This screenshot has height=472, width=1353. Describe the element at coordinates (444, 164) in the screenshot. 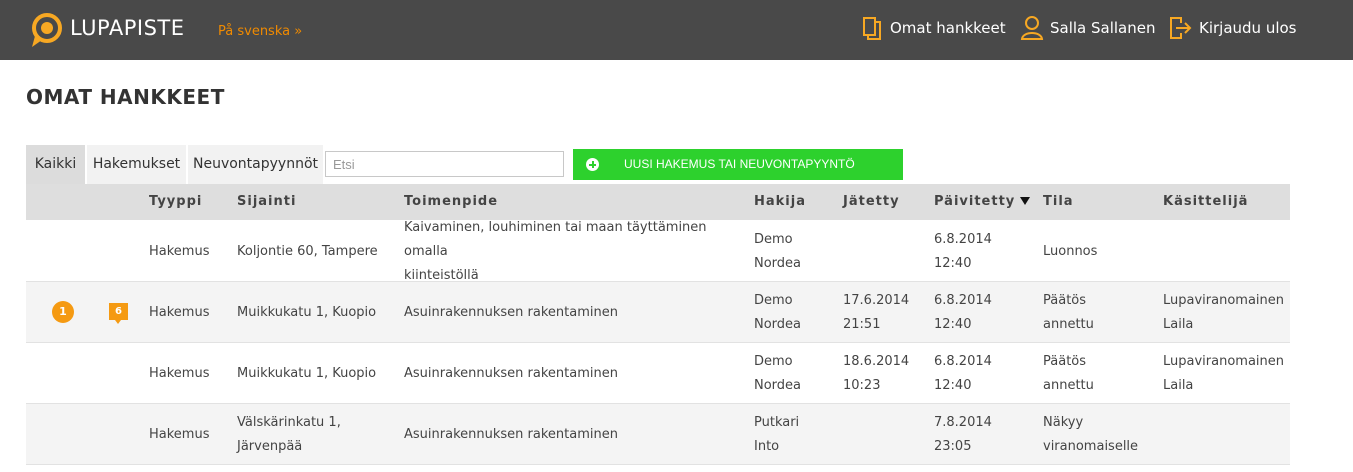

I see `search-input` at that location.